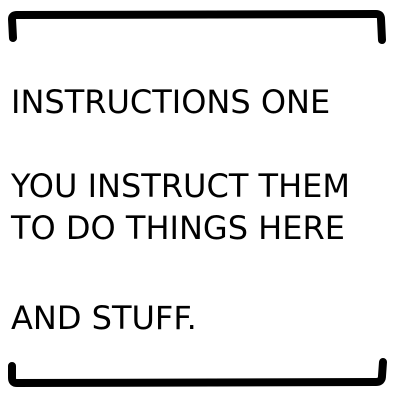  What do you see at coordinates (104, 318) in the screenshot?
I see `instructions-line: AND STUFF.` at bounding box center [104, 318].